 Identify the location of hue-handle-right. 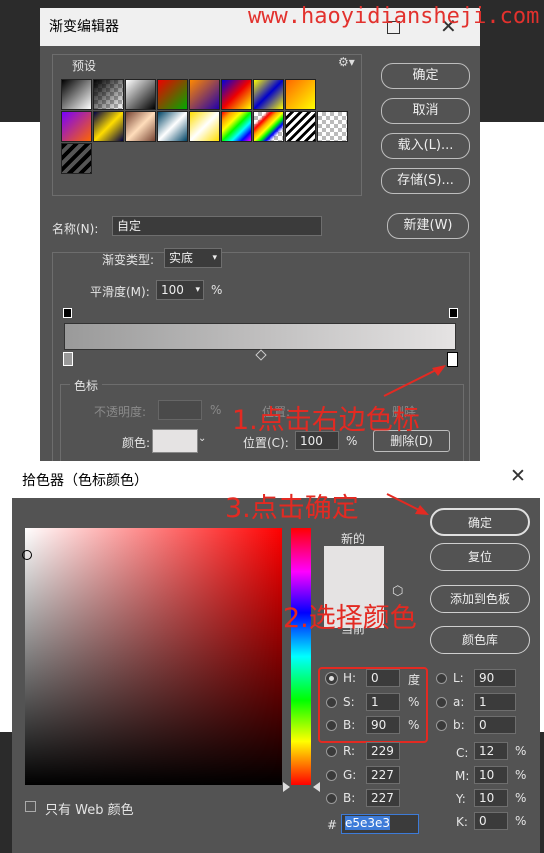
(316, 787).